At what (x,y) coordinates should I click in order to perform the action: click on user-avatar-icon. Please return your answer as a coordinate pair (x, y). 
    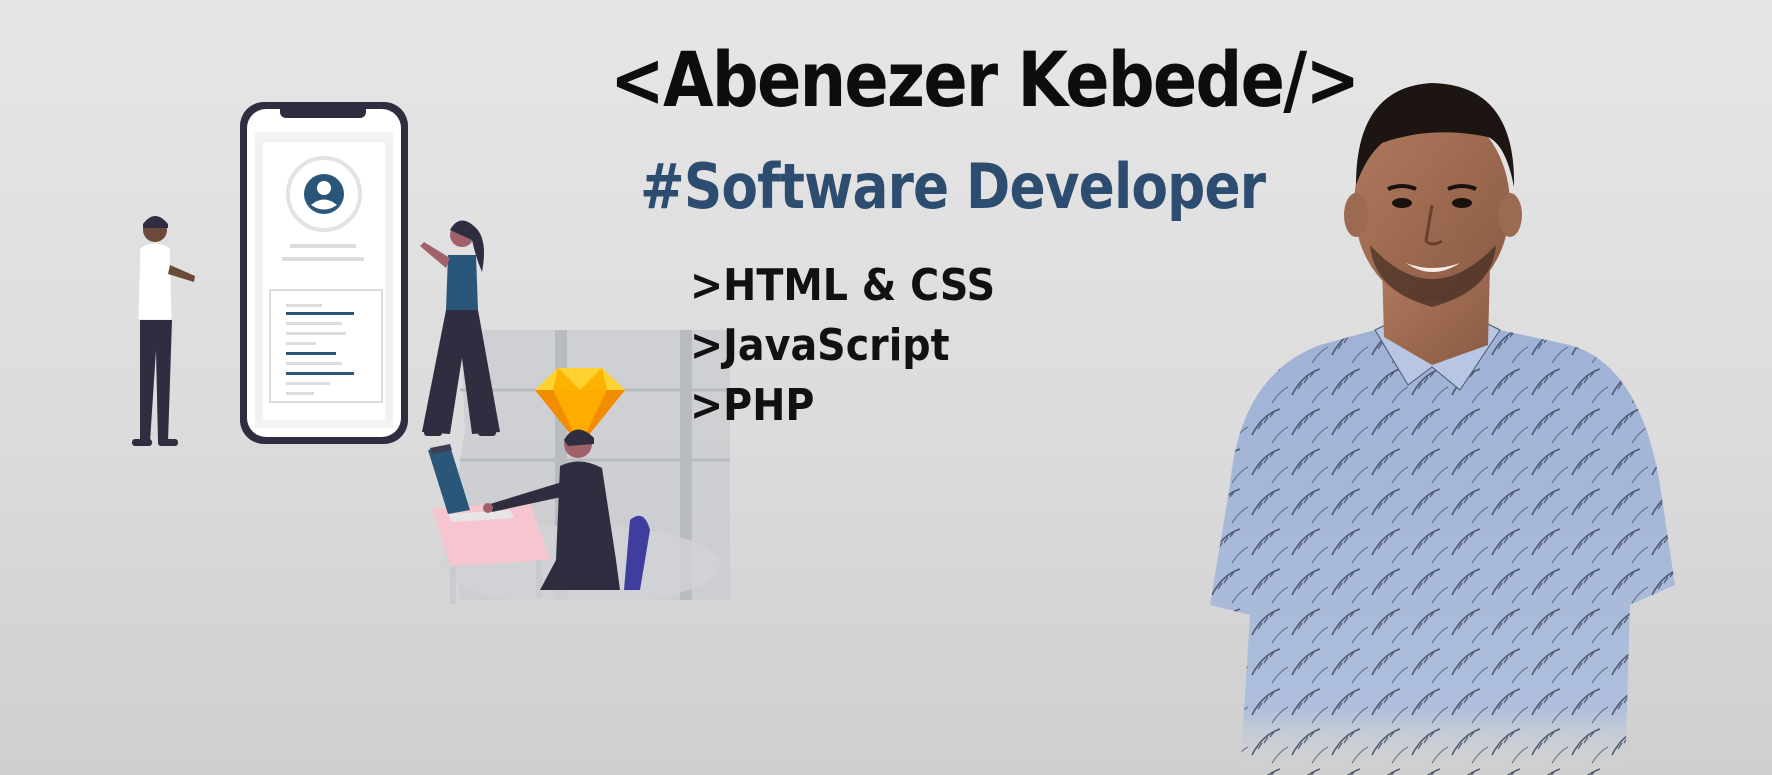
    Looking at the image, I should click on (324, 194).